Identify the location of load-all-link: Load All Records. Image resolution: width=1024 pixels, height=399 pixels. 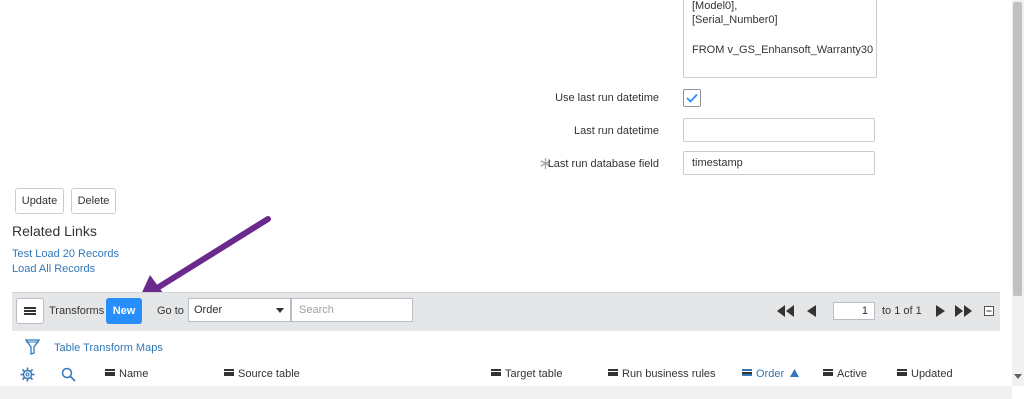
(53, 269).